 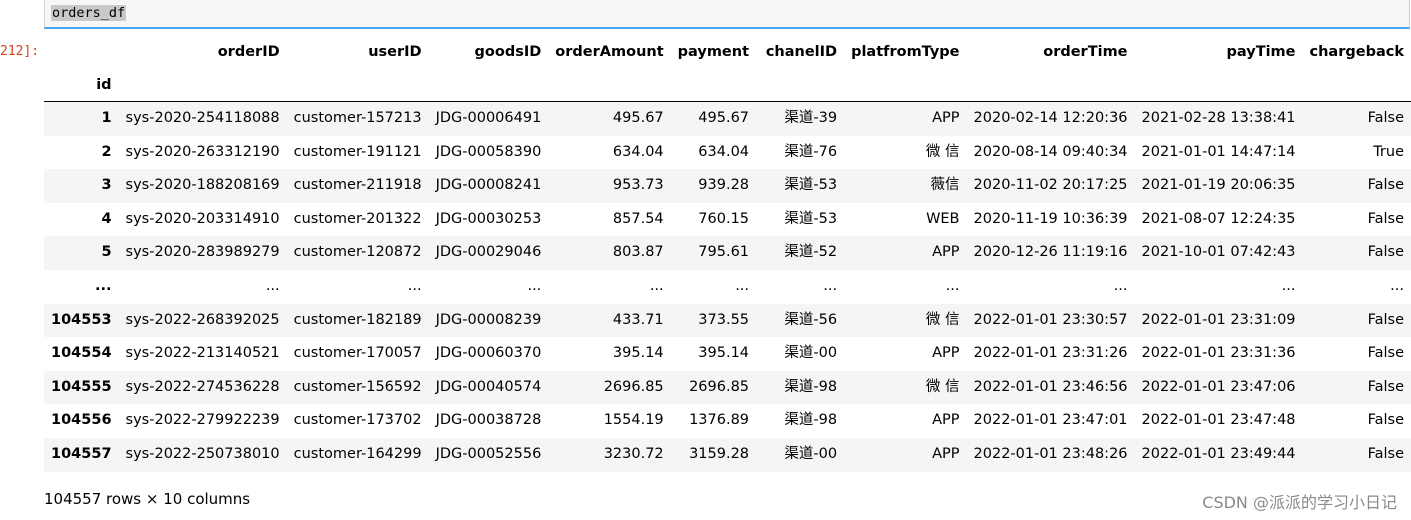 I want to click on table-cell: customer-211918, so click(x=357, y=185).